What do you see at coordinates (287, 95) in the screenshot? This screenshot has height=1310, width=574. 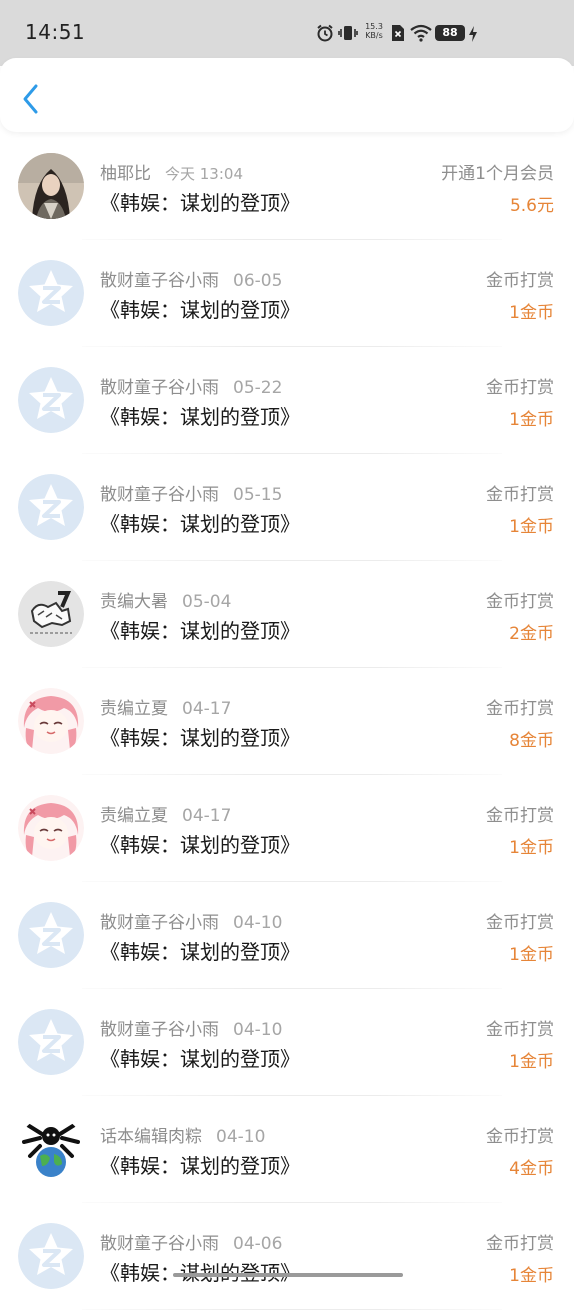 I see `nav-bar` at bounding box center [287, 95].